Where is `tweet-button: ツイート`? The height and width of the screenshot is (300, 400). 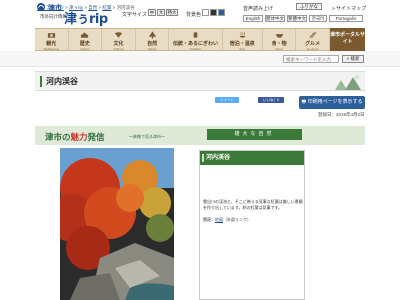
tweet-button: ツイート is located at coordinates (227, 100).